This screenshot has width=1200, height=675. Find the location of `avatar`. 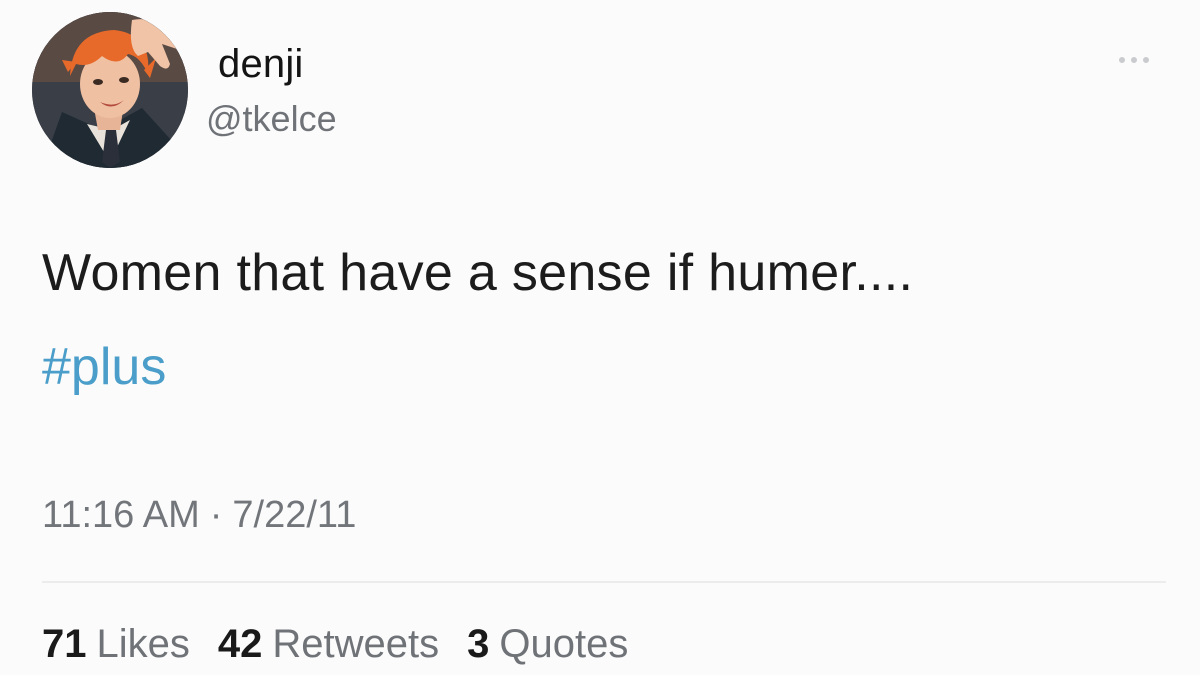

avatar is located at coordinates (110, 90).